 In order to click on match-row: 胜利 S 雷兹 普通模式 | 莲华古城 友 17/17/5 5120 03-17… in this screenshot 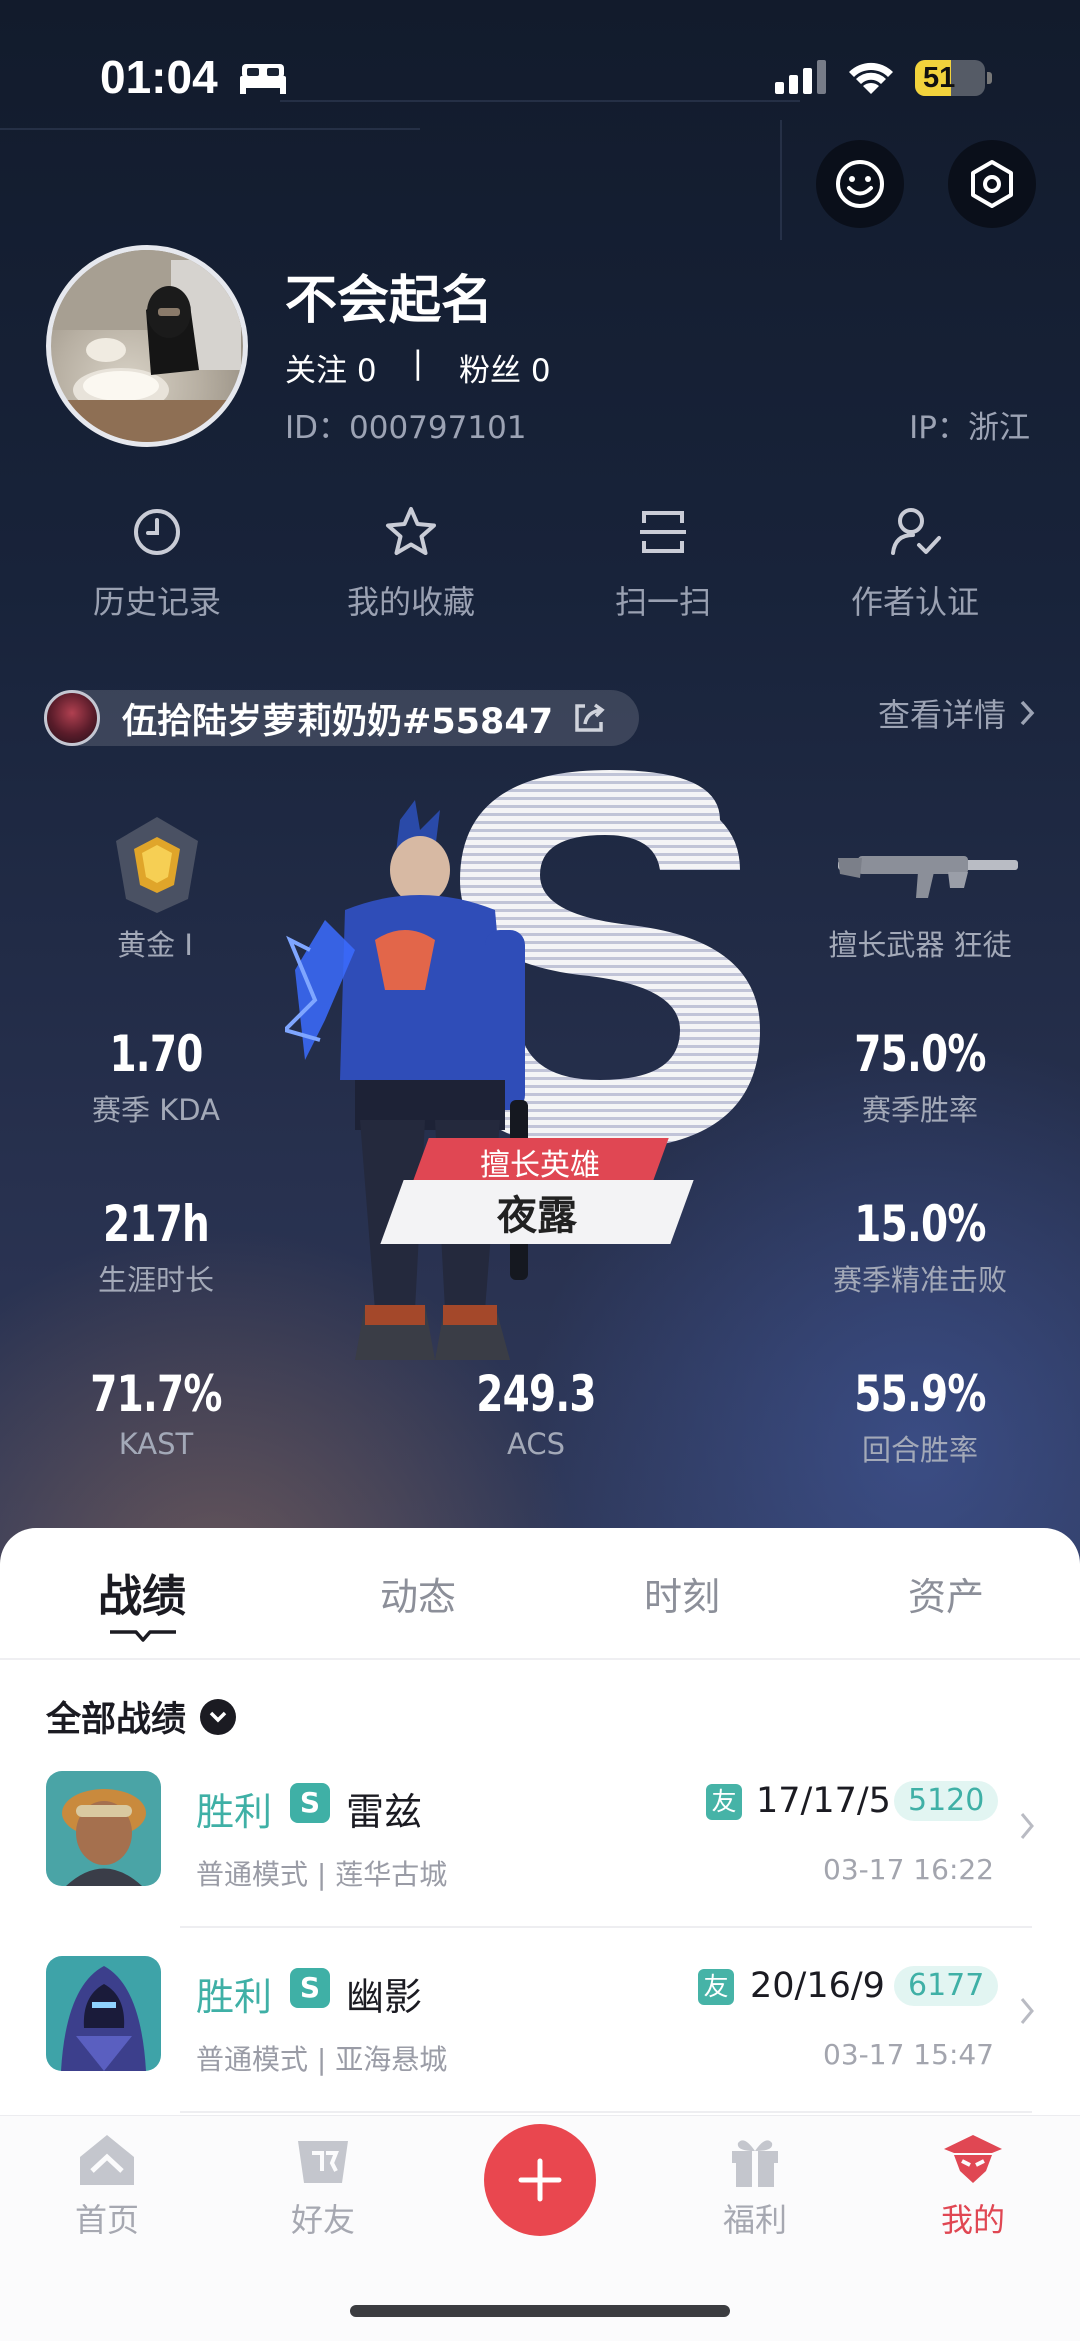, I will do `click(540, 1851)`.